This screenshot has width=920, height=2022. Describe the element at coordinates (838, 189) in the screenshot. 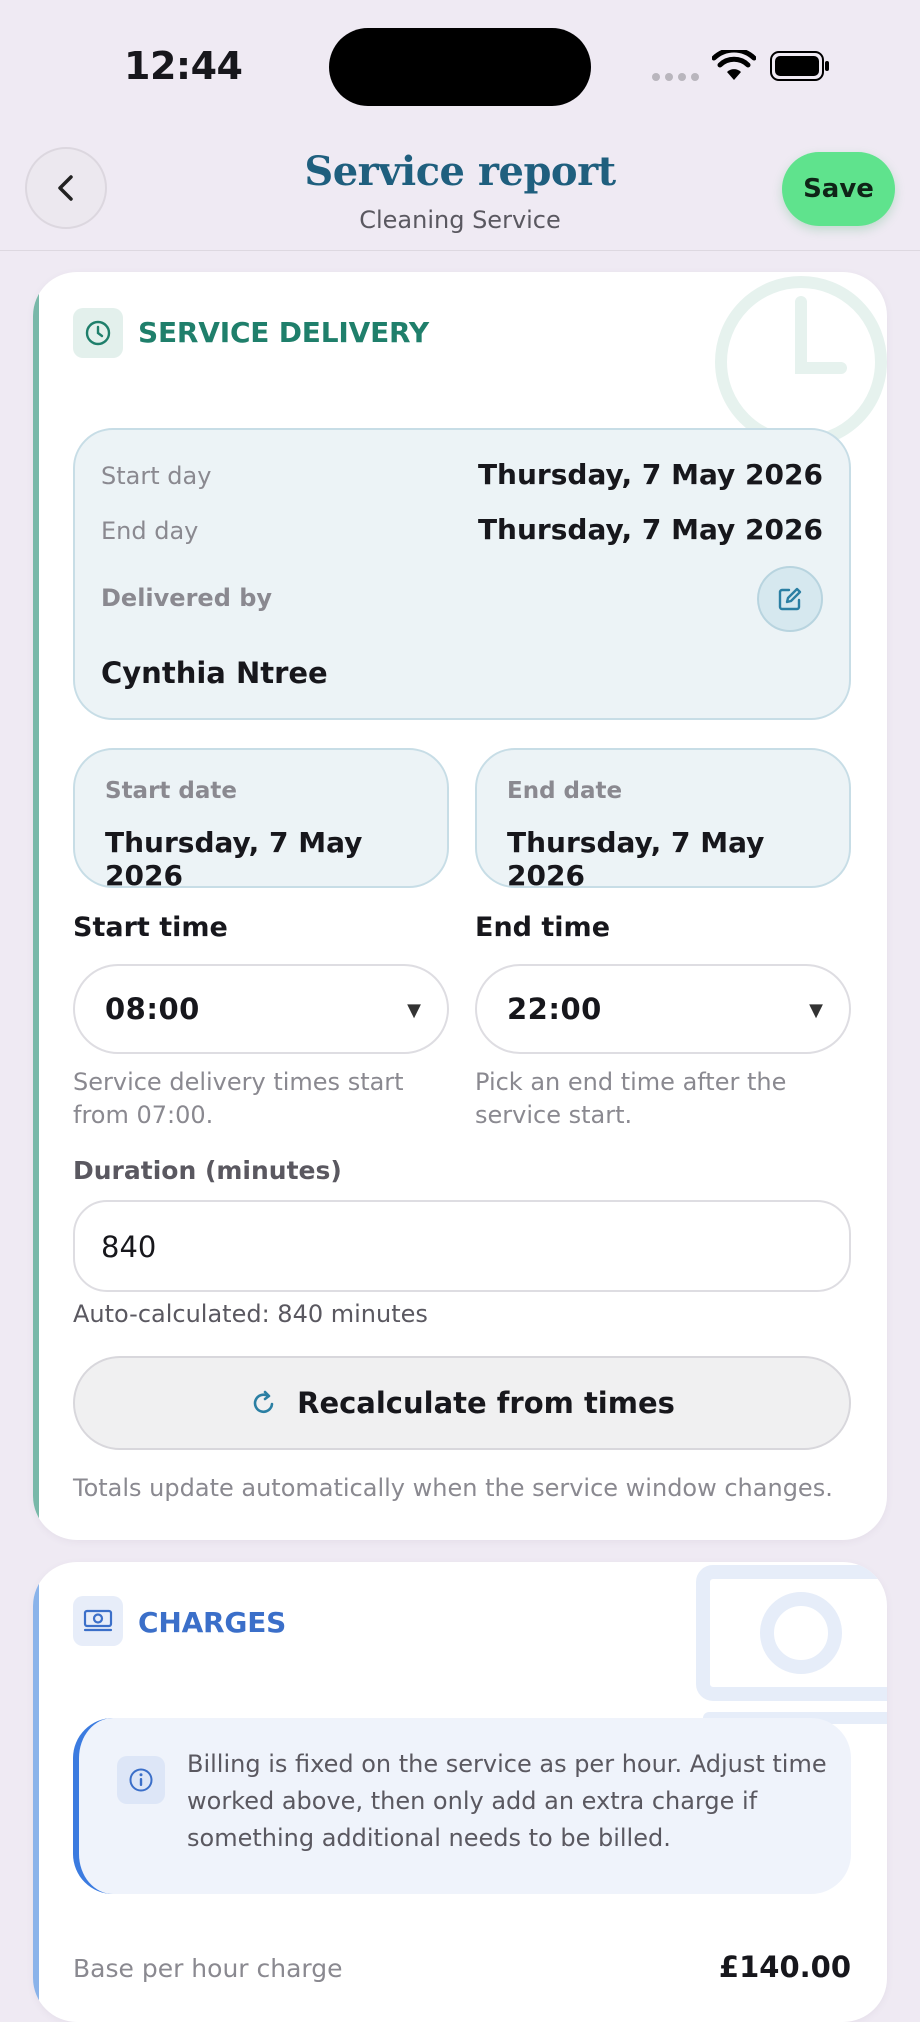

I see `save-button: Save` at that location.